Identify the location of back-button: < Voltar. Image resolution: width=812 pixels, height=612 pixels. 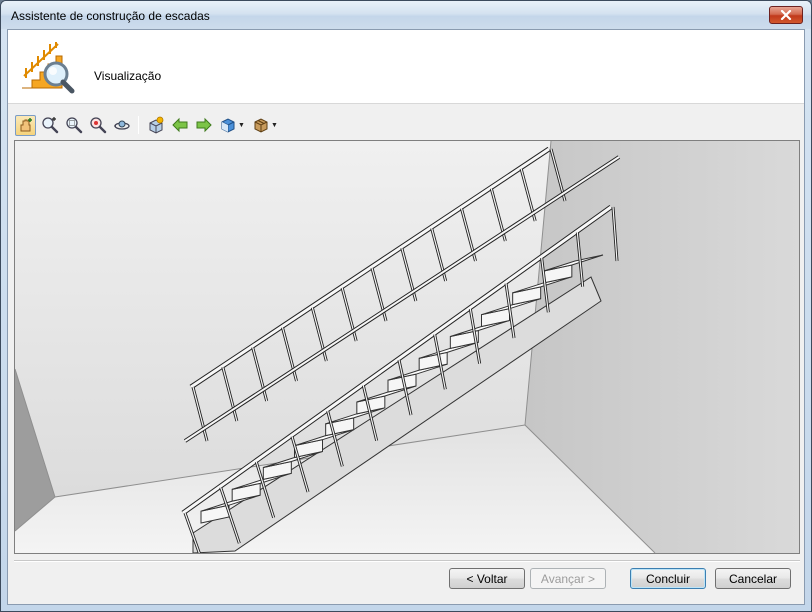
(487, 578).